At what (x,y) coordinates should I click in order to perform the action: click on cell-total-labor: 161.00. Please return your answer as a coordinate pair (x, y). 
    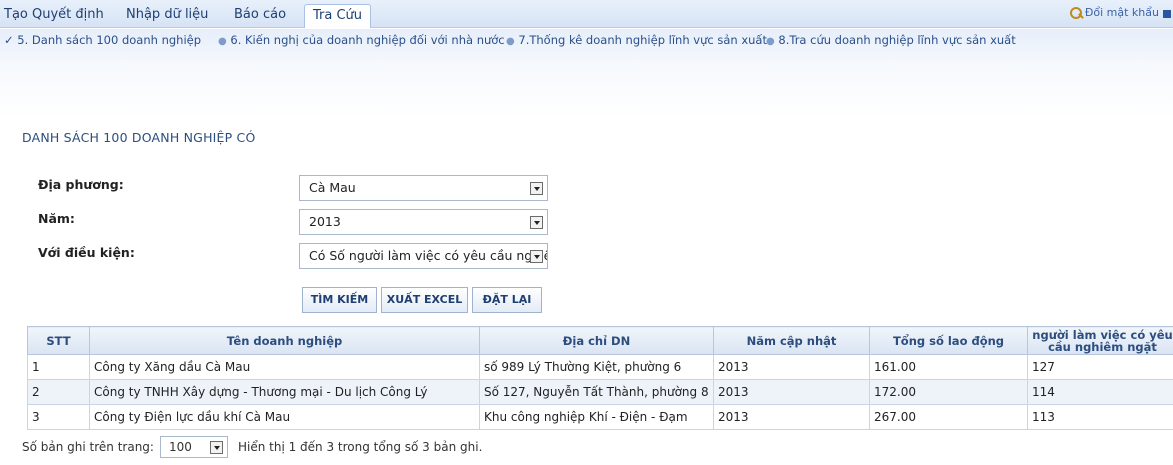
    Looking at the image, I should click on (948, 367).